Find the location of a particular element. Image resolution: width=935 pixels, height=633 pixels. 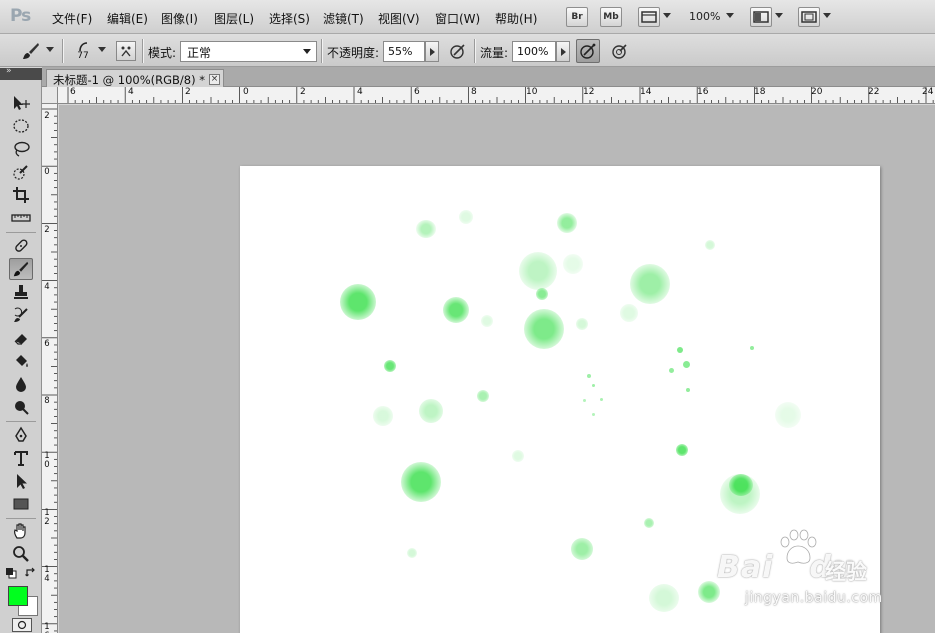

quick-mask-button is located at coordinates (22, 625).